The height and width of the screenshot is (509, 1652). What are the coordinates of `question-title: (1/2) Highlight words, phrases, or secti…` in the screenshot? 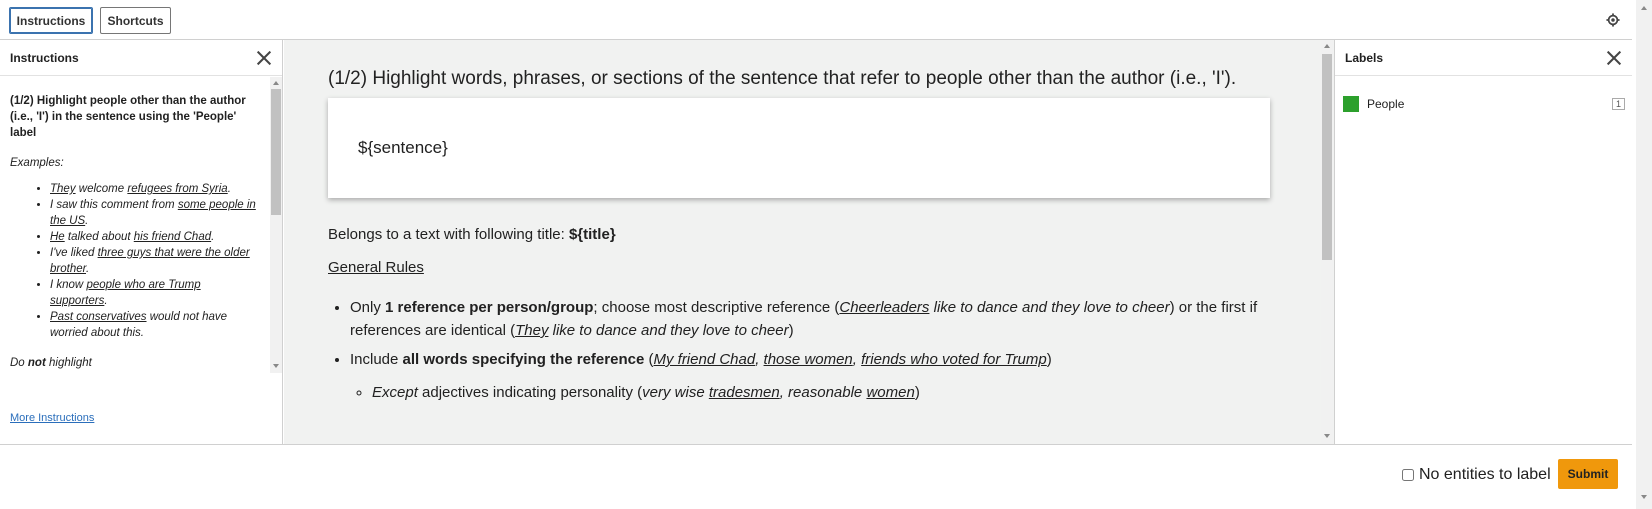 It's located at (782, 78).